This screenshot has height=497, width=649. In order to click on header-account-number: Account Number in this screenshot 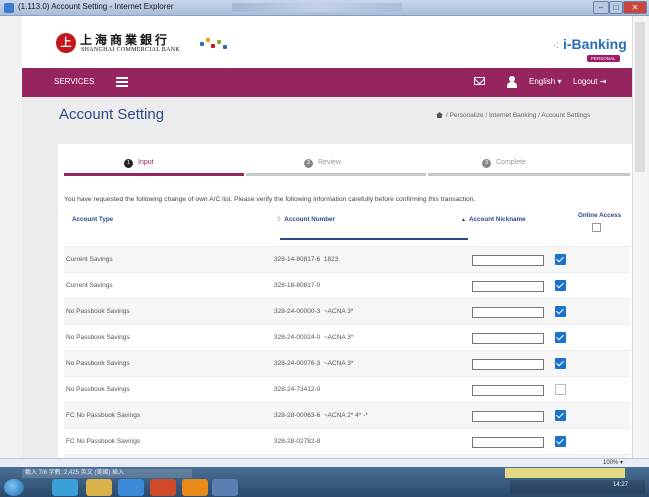, I will do `click(305, 219)`.